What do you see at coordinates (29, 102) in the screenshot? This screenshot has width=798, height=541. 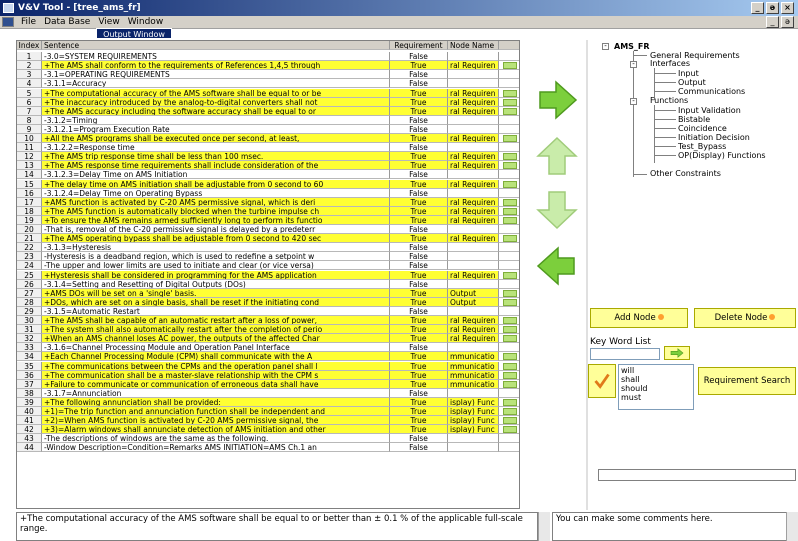 I see `row-index: 6` at bounding box center [29, 102].